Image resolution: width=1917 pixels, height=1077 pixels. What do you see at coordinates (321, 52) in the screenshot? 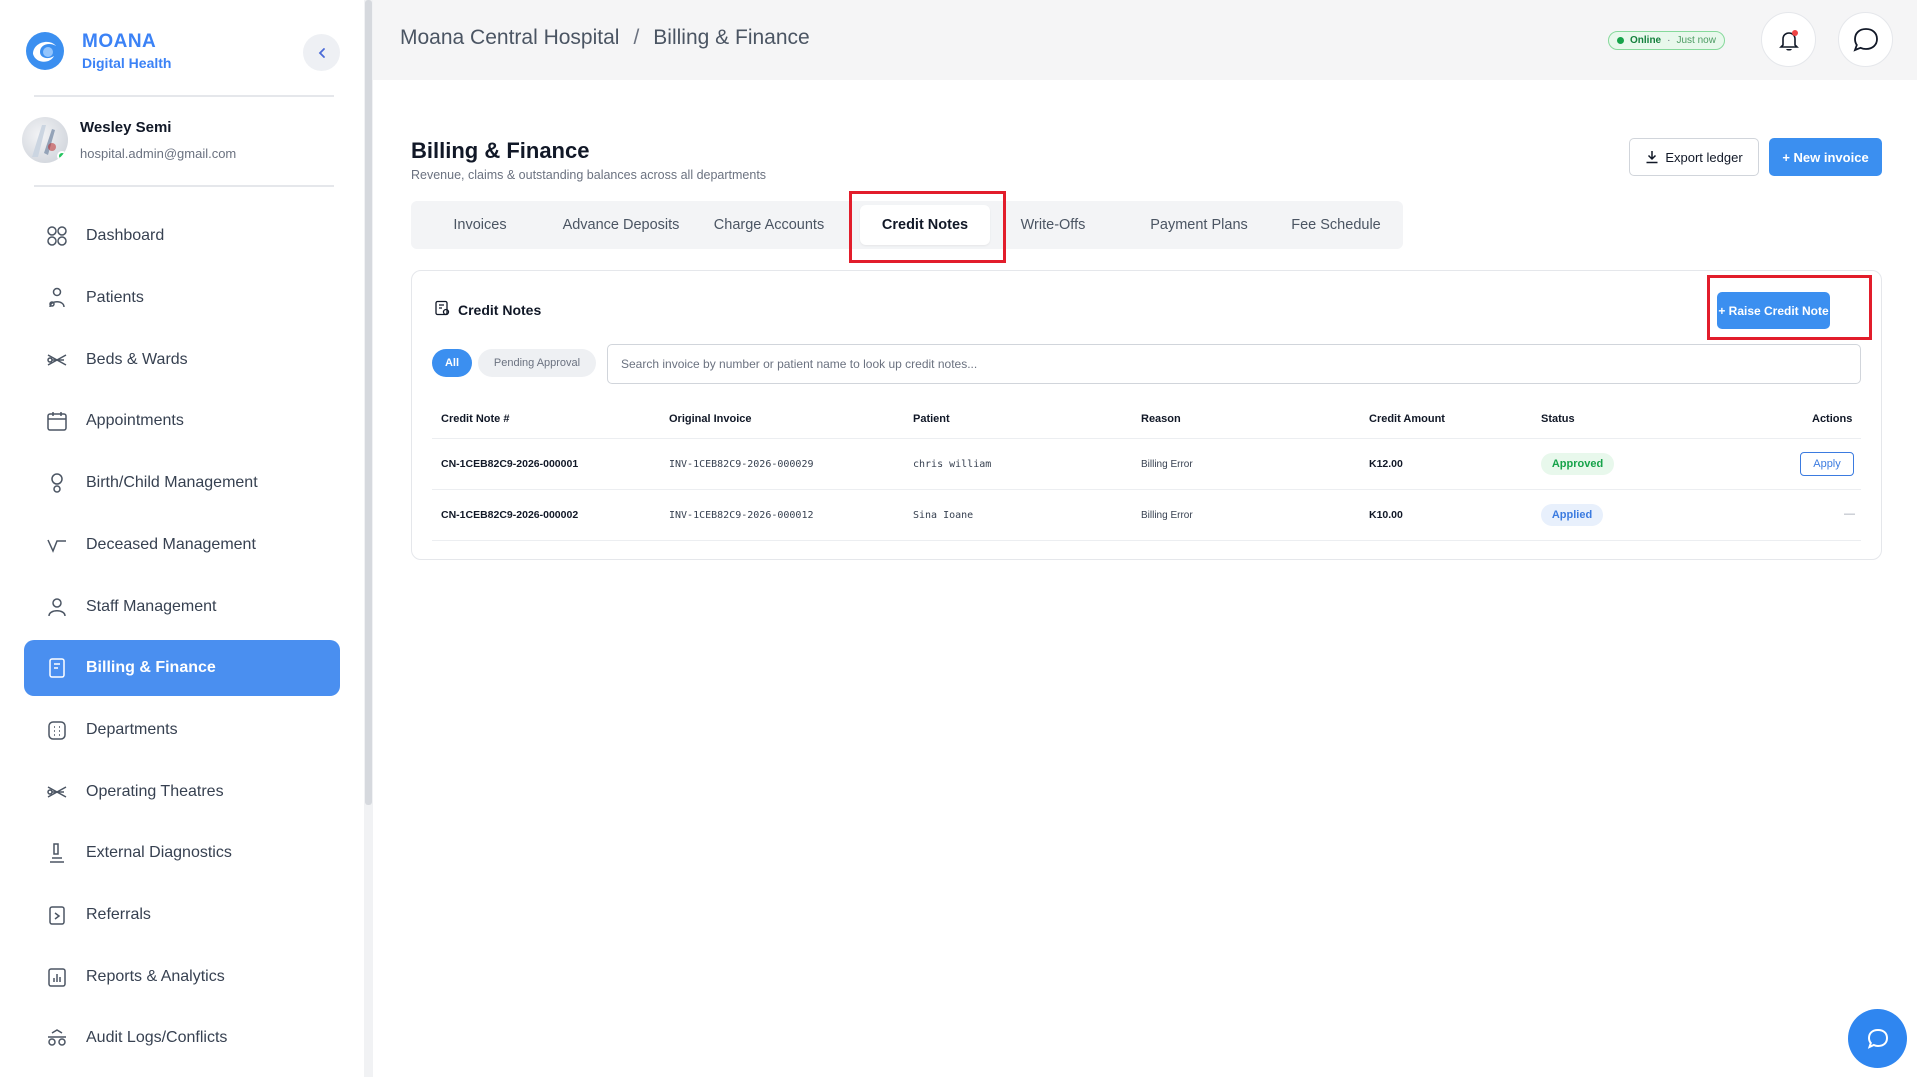
I see `collapse-sidebar-button` at bounding box center [321, 52].